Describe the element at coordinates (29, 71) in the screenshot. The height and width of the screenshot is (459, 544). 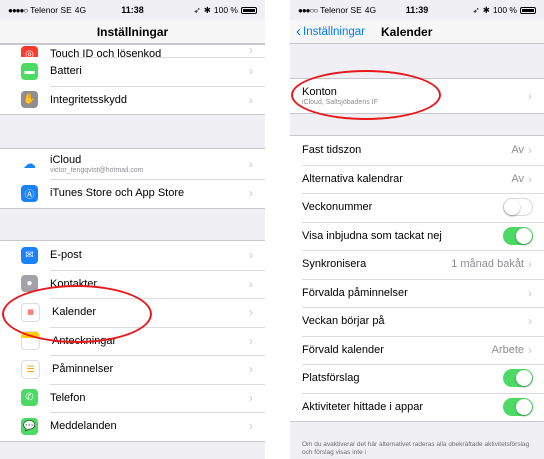
I see `battery-icon: ▬` at that location.